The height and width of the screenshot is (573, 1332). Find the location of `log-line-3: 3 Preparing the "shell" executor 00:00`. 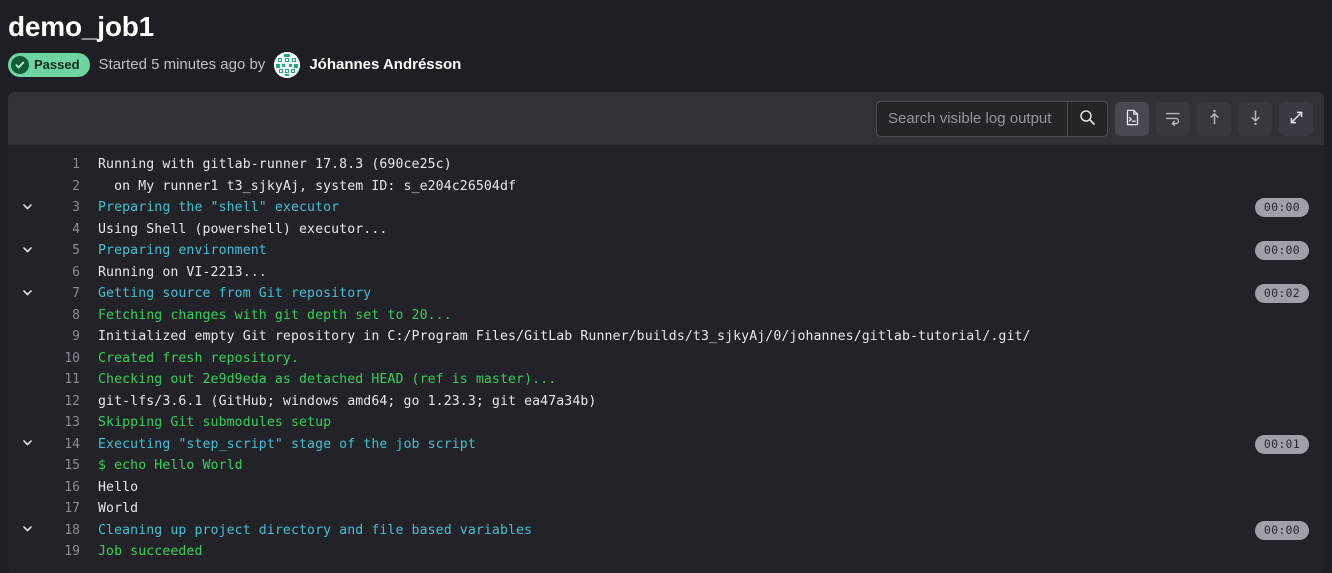

log-line-3: 3 Preparing the "shell" executor 00:00 is located at coordinates (666, 208).